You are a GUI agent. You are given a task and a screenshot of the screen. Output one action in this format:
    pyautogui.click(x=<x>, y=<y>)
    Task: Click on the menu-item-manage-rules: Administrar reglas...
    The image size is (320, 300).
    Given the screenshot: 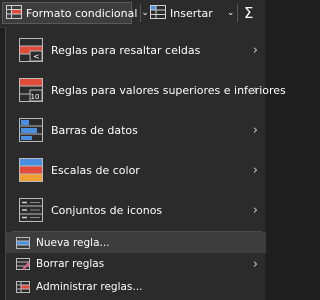 What is the action you would take?
    pyautogui.click(x=136, y=287)
    